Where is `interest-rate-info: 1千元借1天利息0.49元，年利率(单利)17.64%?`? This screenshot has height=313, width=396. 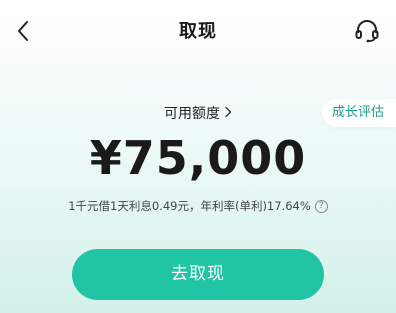
interest-rate-info: 1千元借1天利息0.49元，年利率(单利)17.64%? is located at coordinates (198, 206).